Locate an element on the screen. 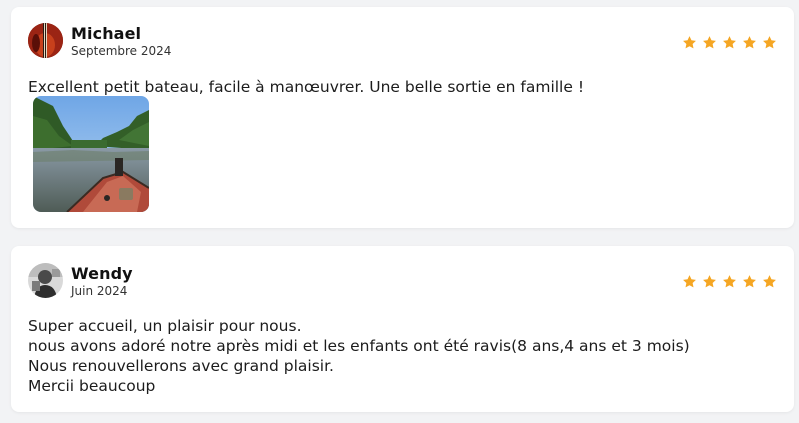 This screenshot has width=799, height=423. review-text-line: Nous renouvellerons avec grand plaisir. is located at coordinates (181, 366).